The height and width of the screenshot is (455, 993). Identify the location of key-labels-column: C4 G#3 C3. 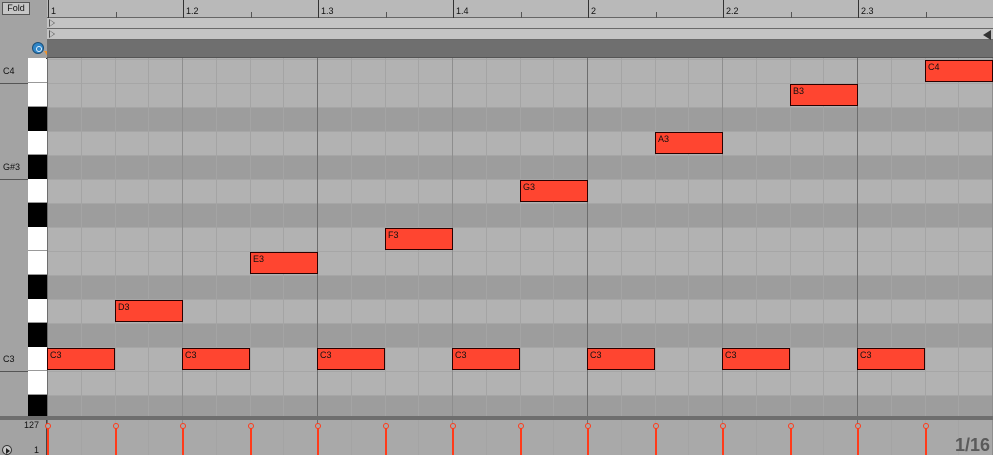
(14, 237).